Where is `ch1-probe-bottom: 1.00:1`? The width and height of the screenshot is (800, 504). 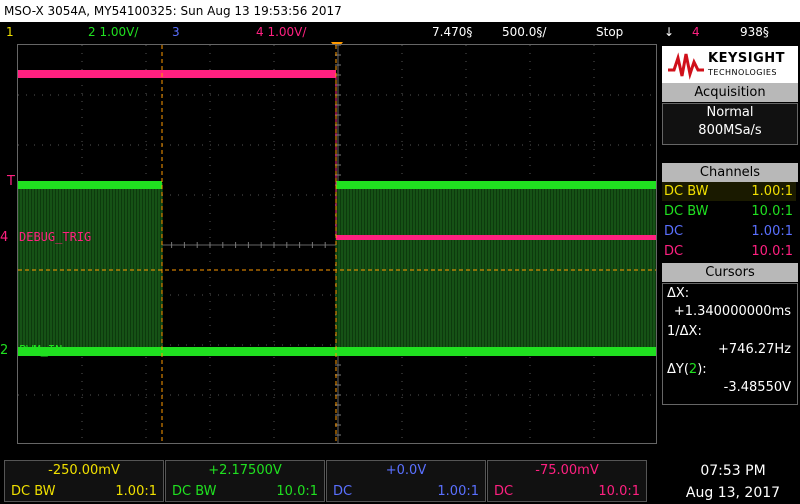 ch1-probe-bottom: 1.00:1 is located at coordinates (136, 491).